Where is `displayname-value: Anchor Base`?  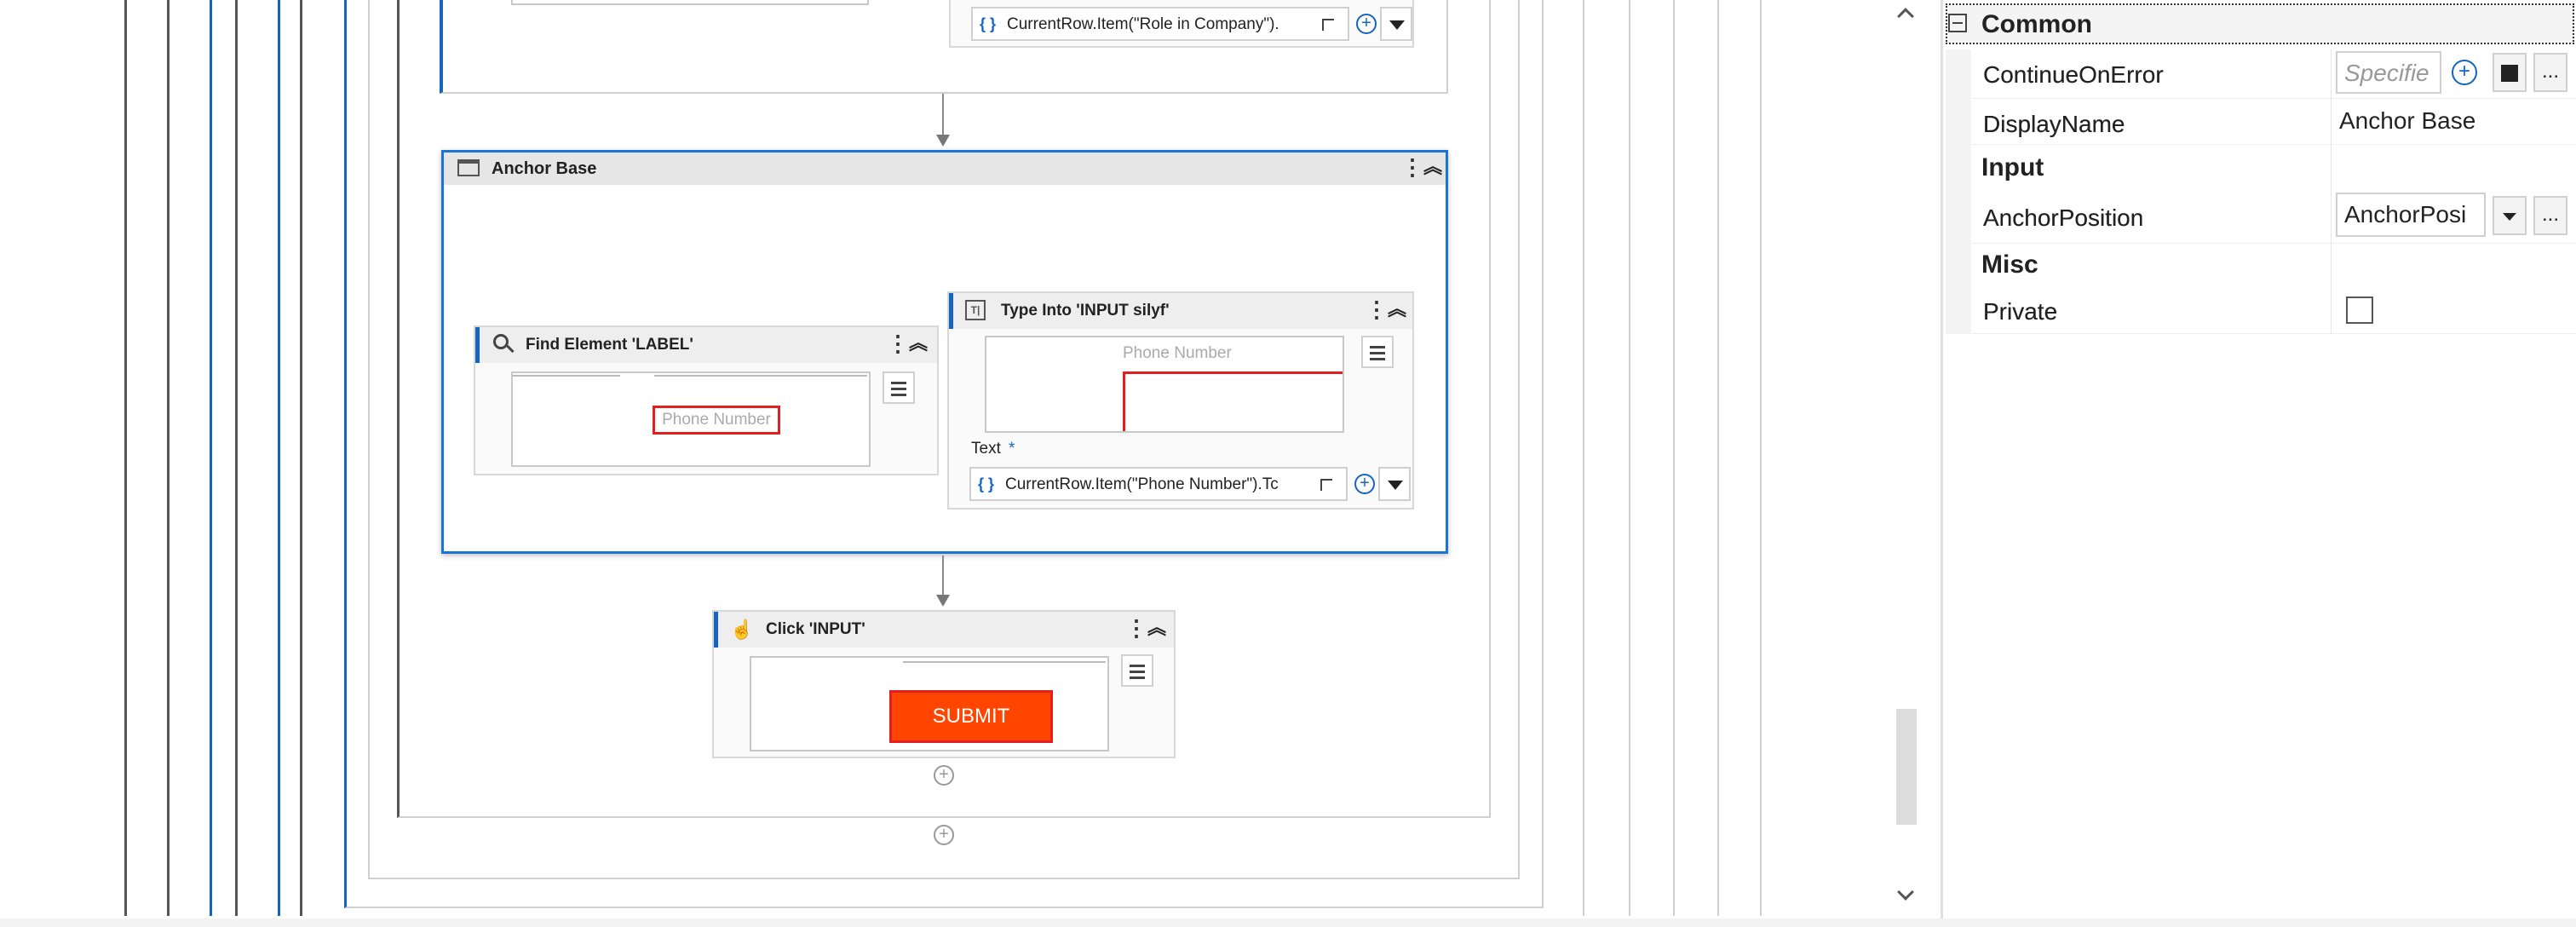 displayname-value: Anchor Base is located at coordinates (2407, 121).